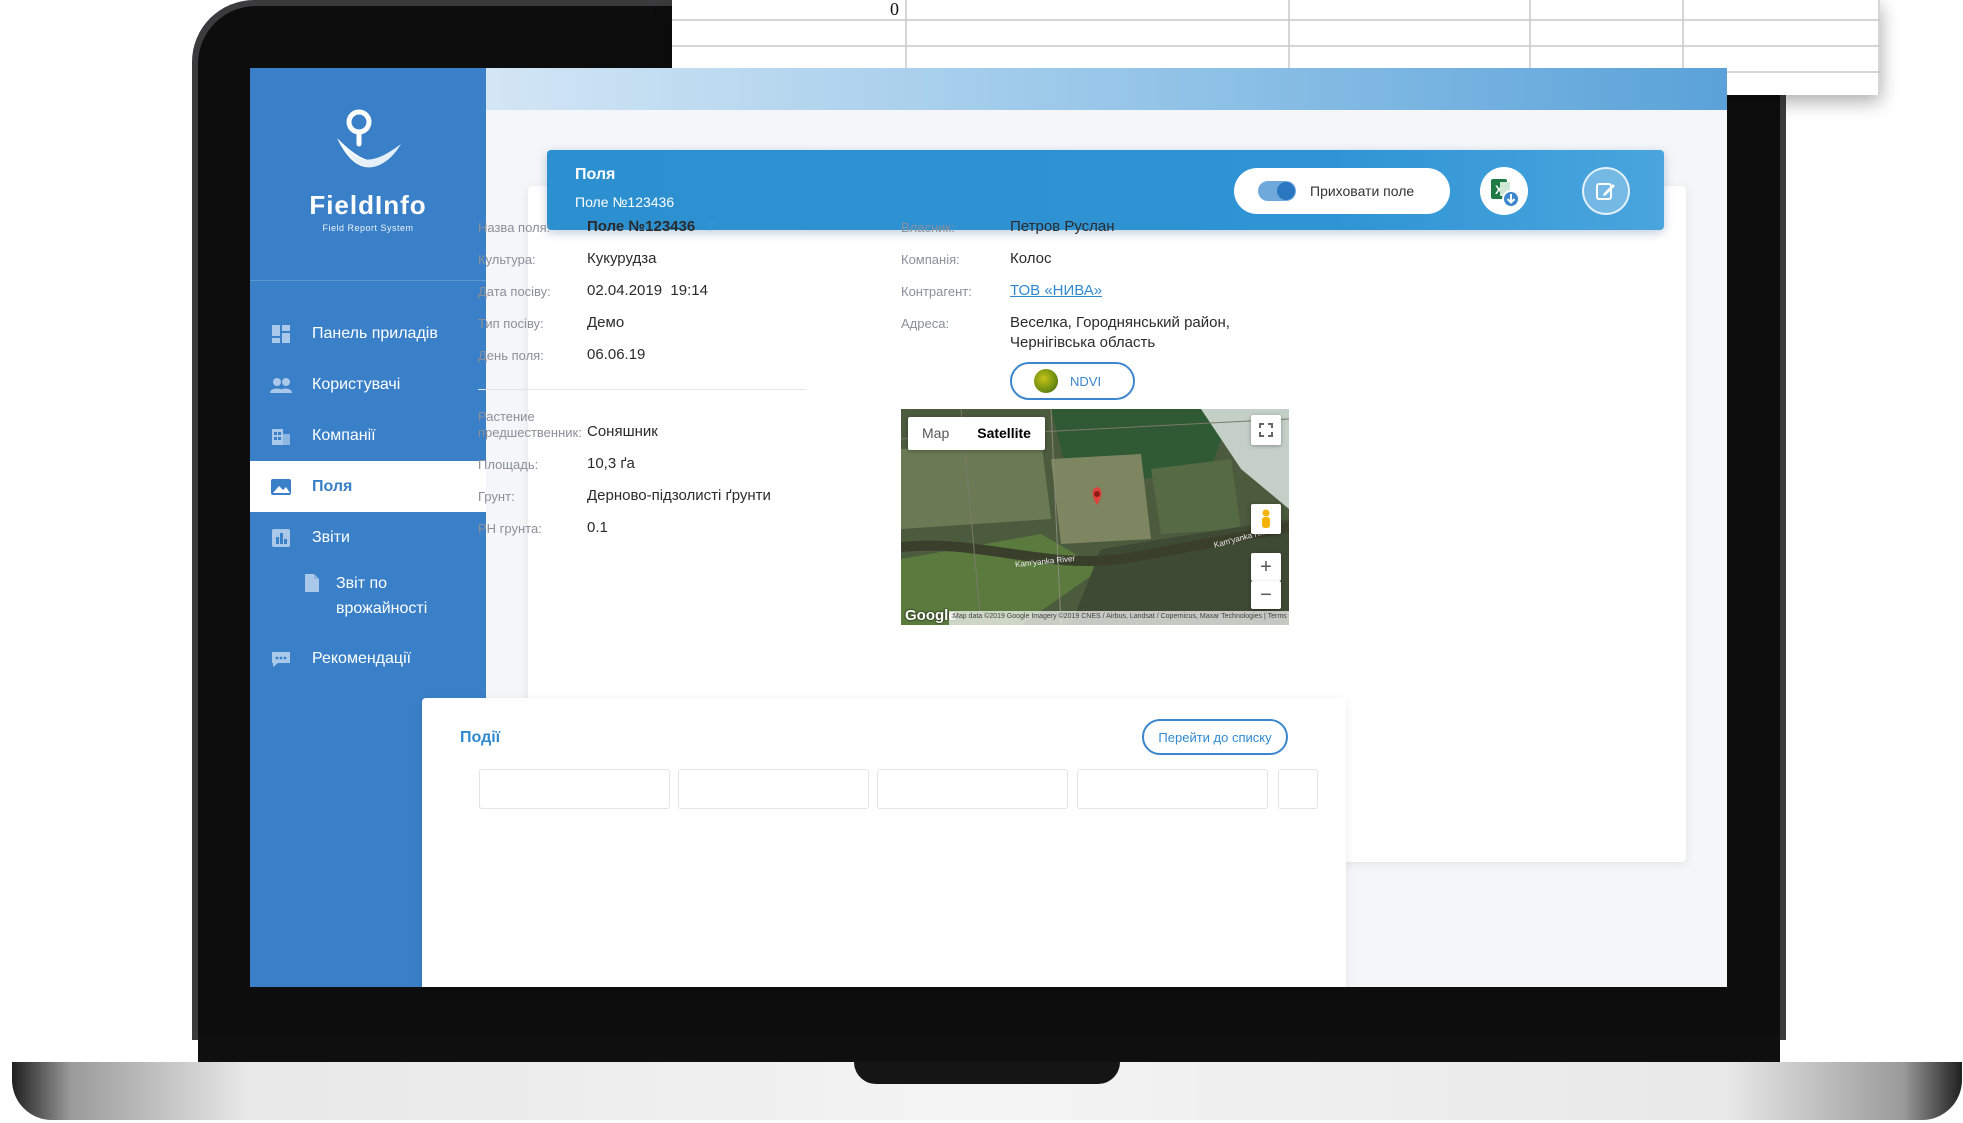 The height and width of the screenshot is (1123, 1963). Describe the element at coordinates (344, 435) in the screenshot. I see `sidebar-item-label: Компанії` at that location.